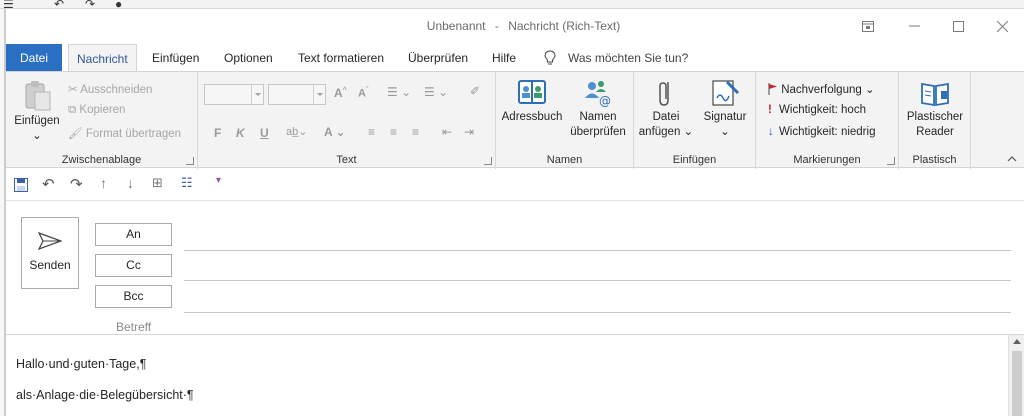 The image size is (1024, 416). I want to click on font-size-combo, so click(297, 94).